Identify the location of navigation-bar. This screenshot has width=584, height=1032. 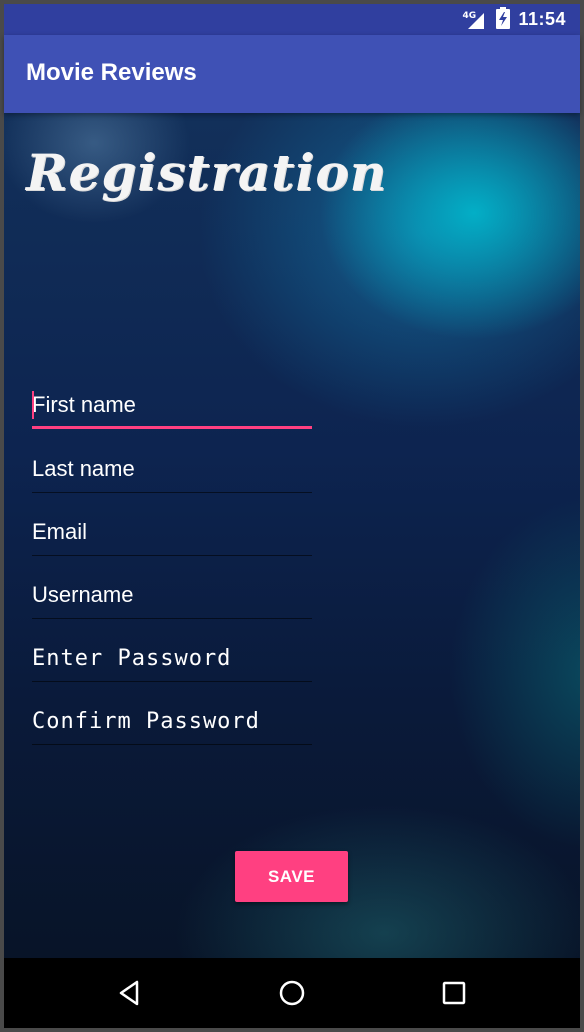
(292, 993).